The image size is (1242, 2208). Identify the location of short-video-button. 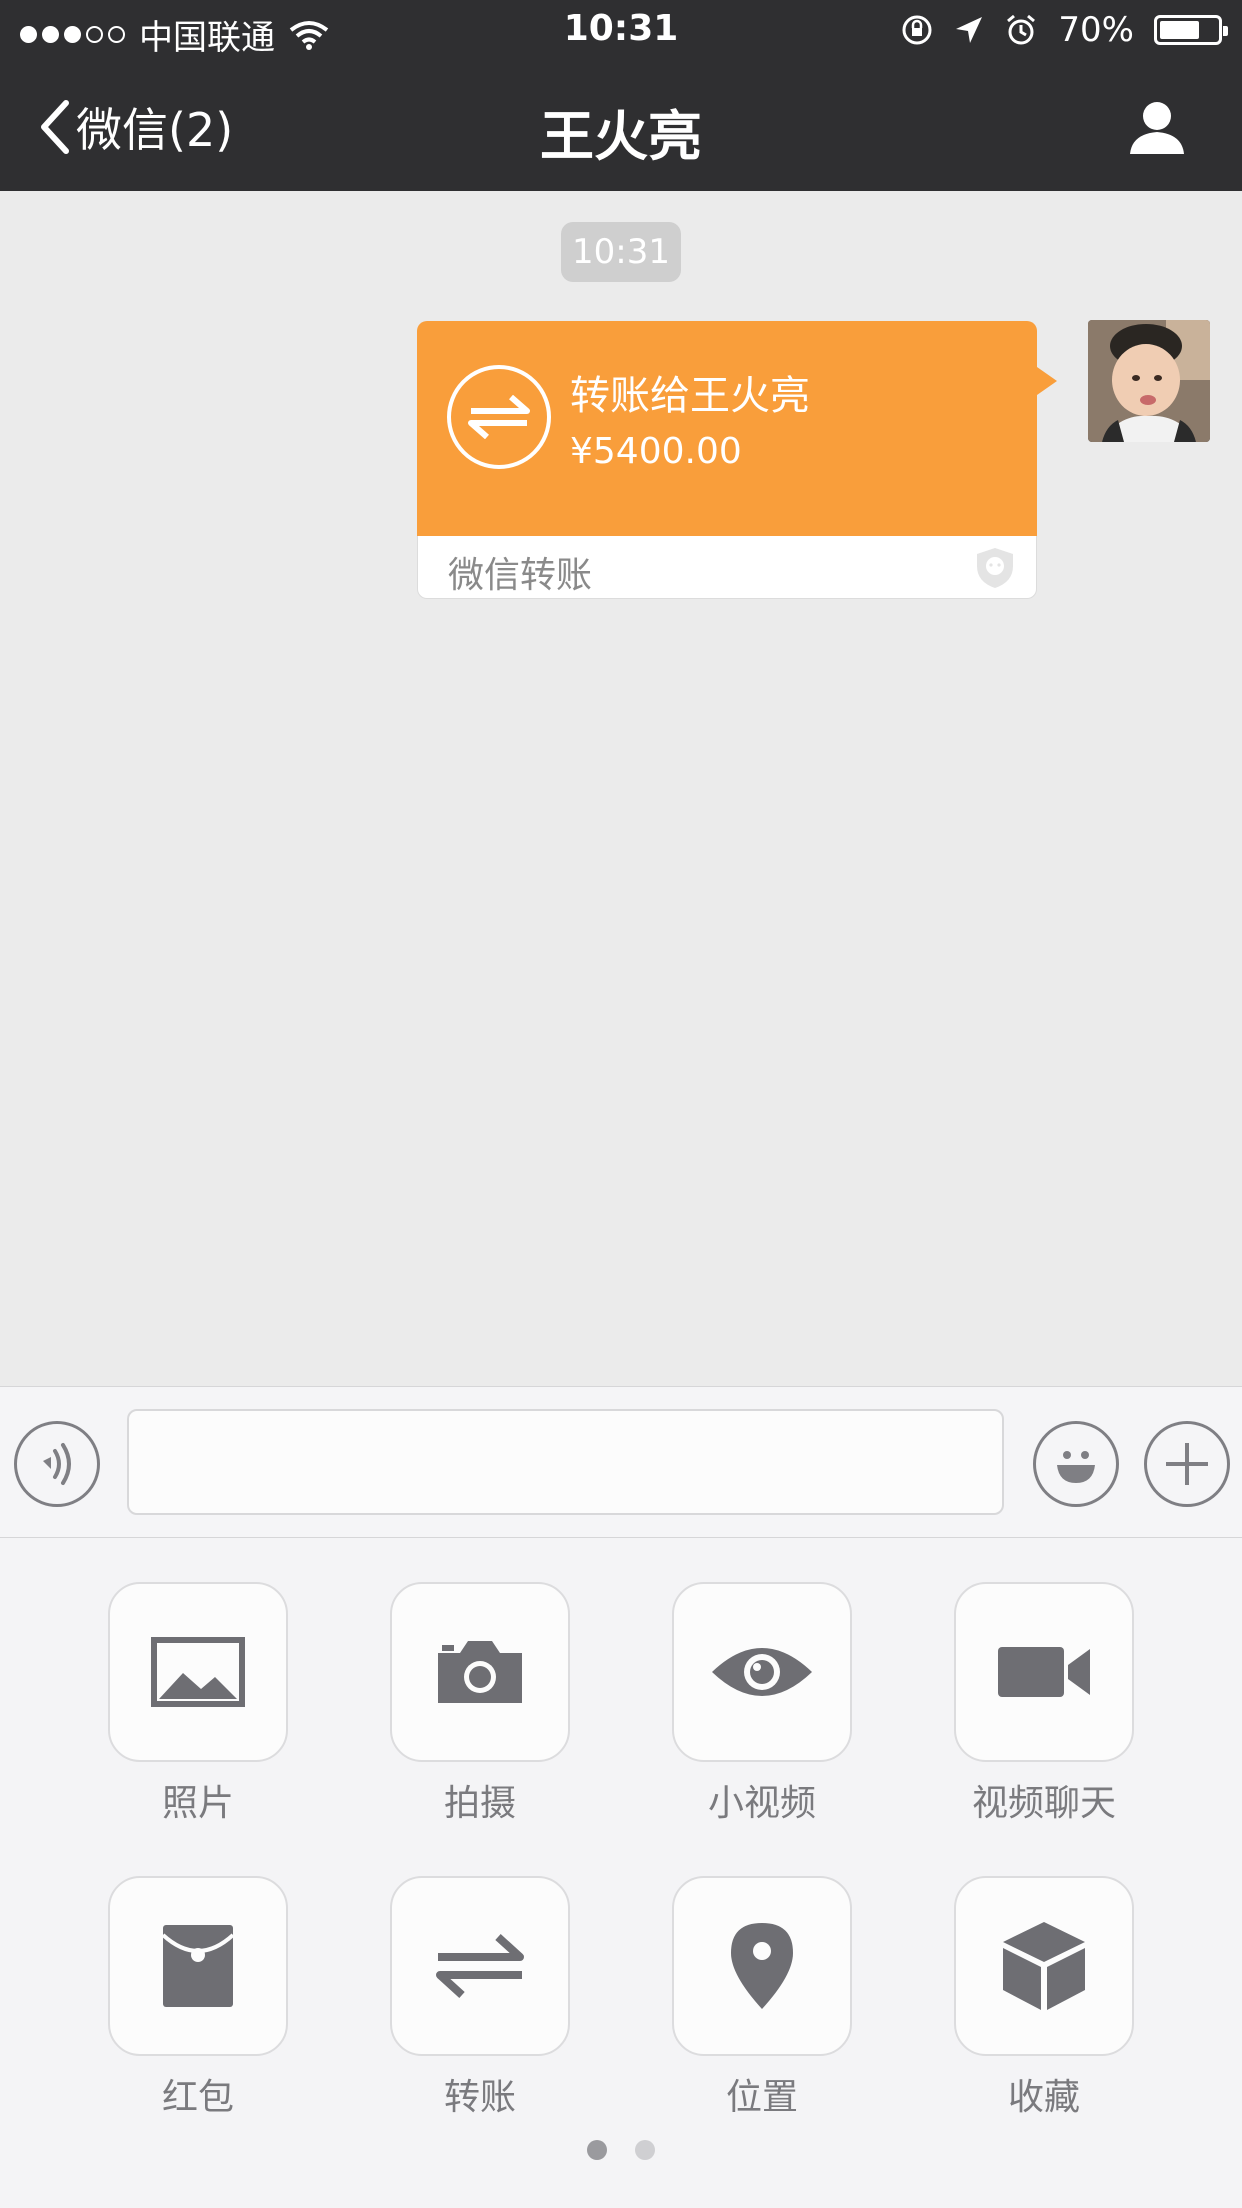
(762, 1672).